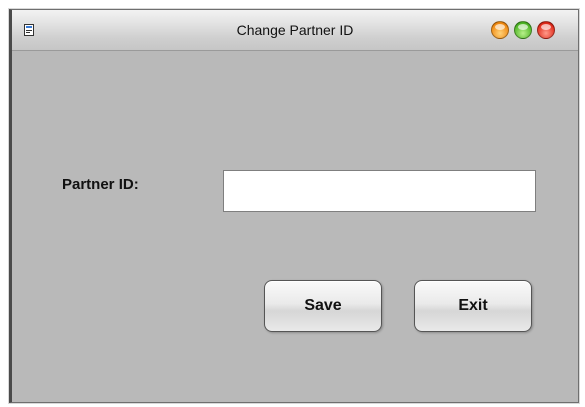 The image size is (585, 407). What do you see at coordinates (295, 30) in the screenshot?
I see `title-bar: Change Partner ID` at bounding box center [295, 30].